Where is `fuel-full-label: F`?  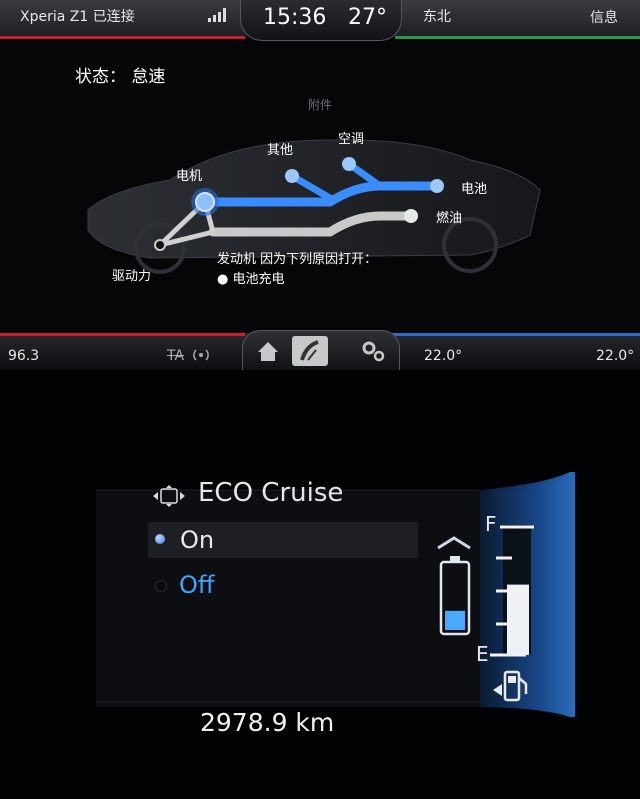 fuel-full-label: F is located at coordinates (491, 524).